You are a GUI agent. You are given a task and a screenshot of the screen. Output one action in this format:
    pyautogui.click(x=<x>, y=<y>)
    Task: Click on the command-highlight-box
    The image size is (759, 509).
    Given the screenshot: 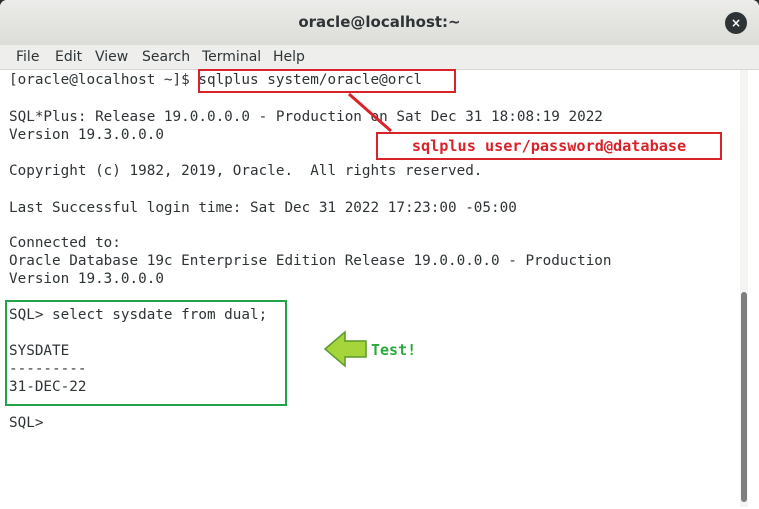 What is the action you would take?
    pyautogui.click(x=327, y=81)
    